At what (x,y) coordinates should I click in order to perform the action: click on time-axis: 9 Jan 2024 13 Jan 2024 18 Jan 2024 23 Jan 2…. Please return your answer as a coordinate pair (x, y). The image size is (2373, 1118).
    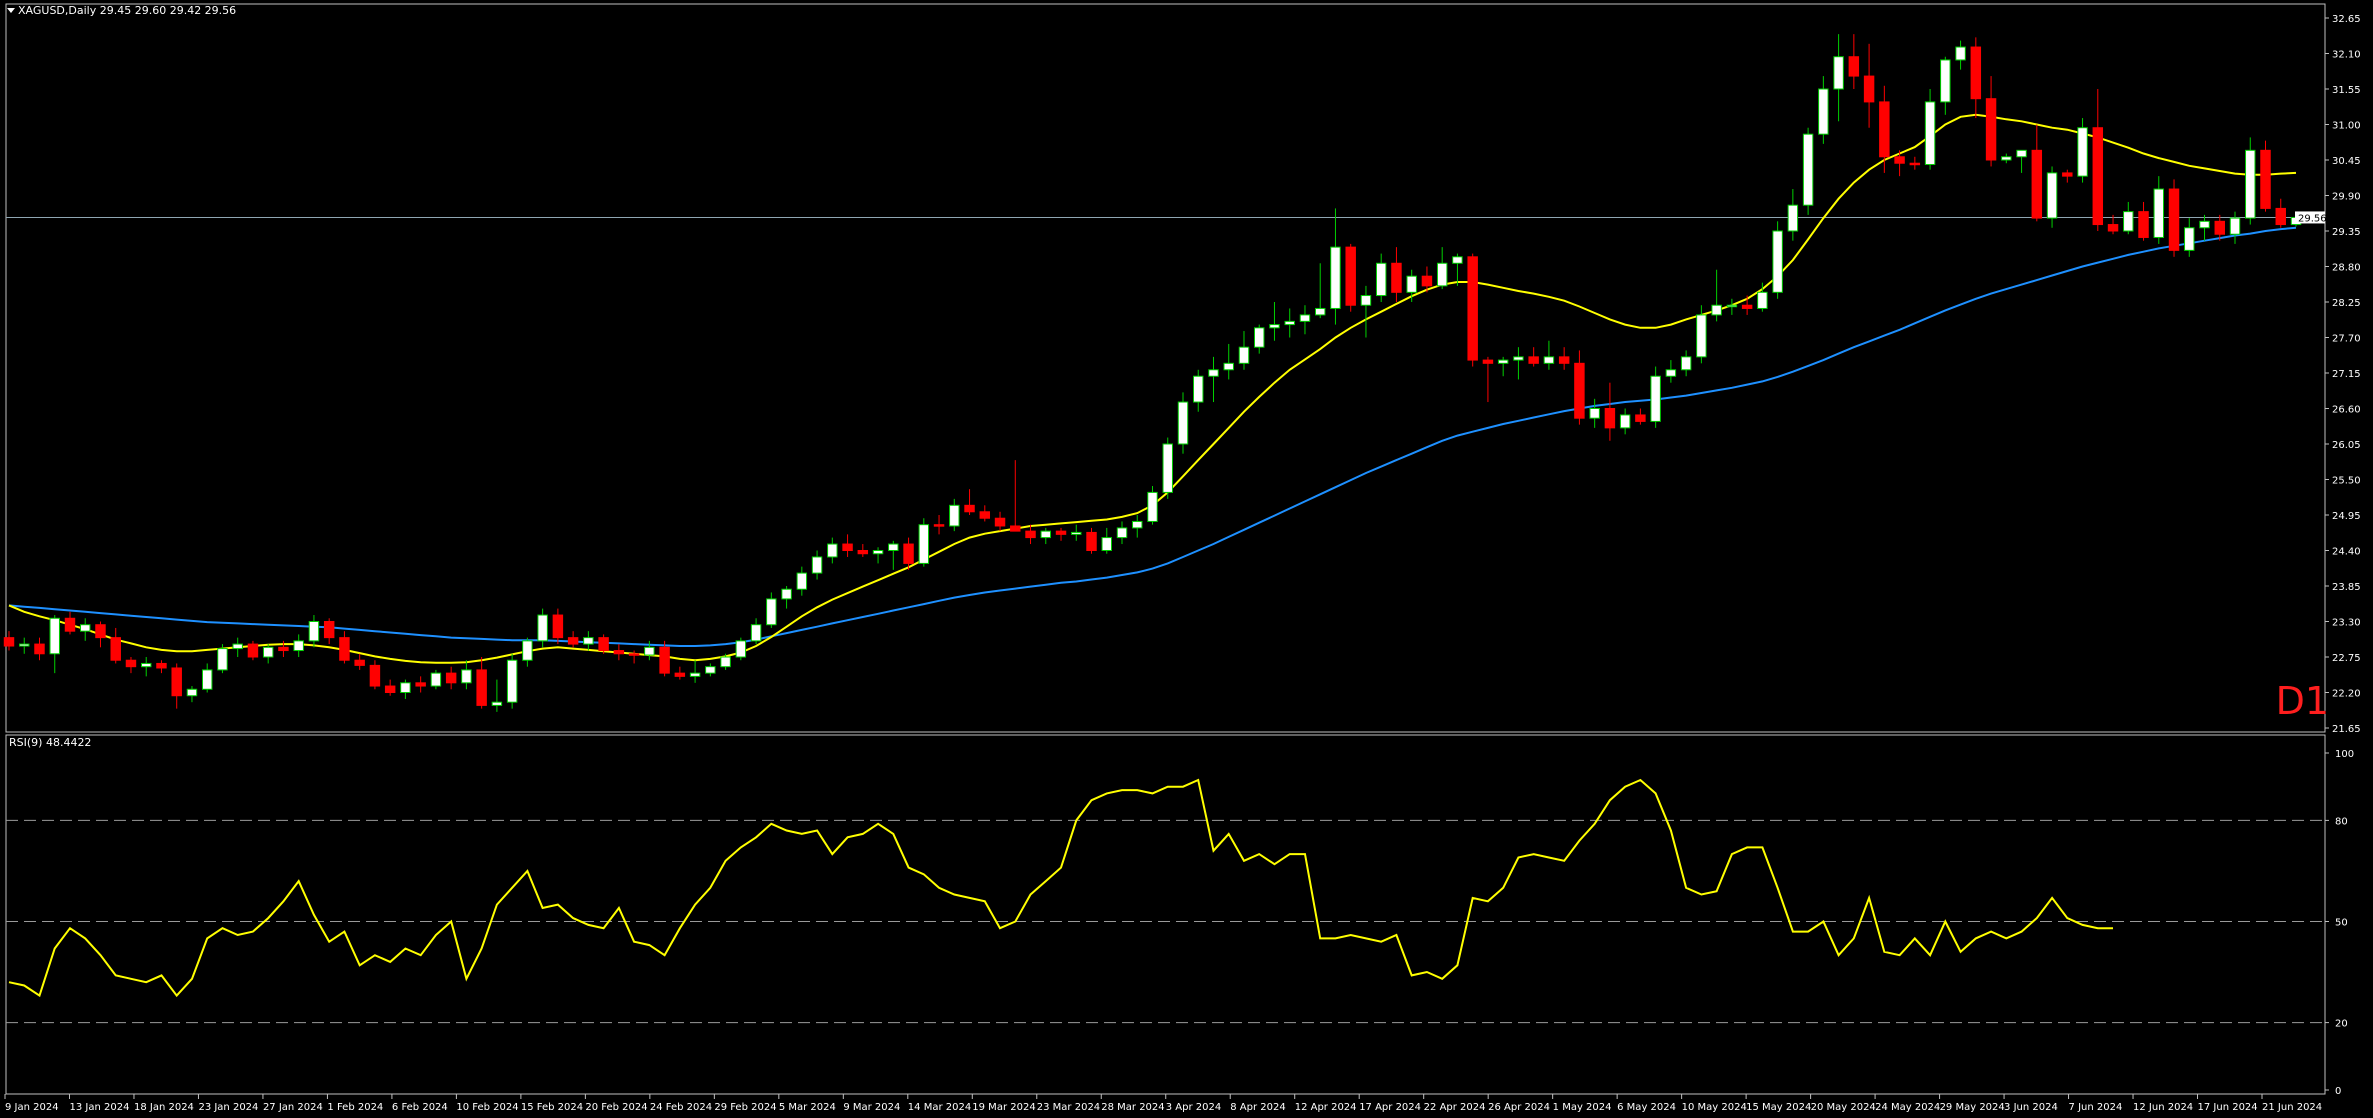
    Looking at the image, I should click on (1163, 1103).